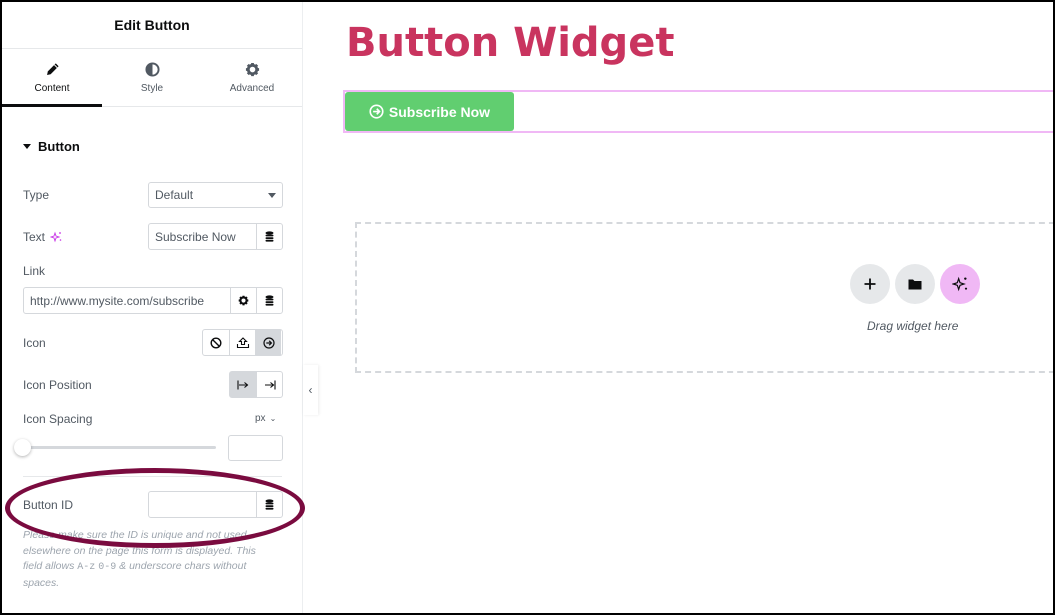 The height and width of the screenshot is (615, 1055). Describe the element at coordinates (36, 195) in the screenshot. I see `type-label: Type` at that location.